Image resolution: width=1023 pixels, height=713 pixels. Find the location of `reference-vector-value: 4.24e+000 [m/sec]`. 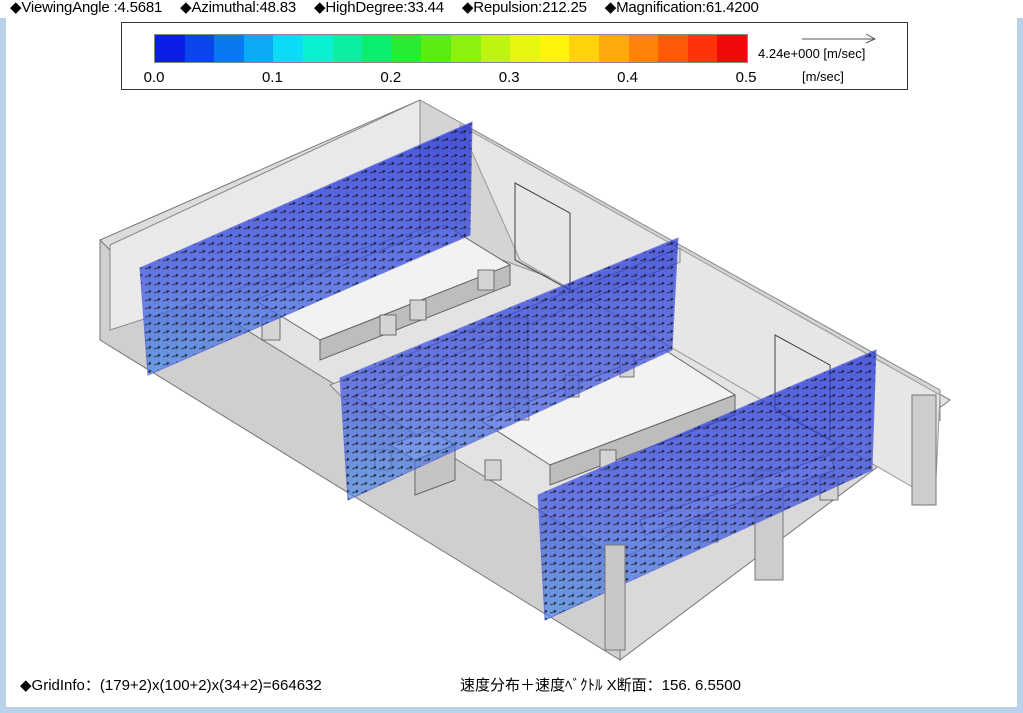

reference-vector-value: 4.24e+000 [m/sec] is located at coordinates (812, 53).